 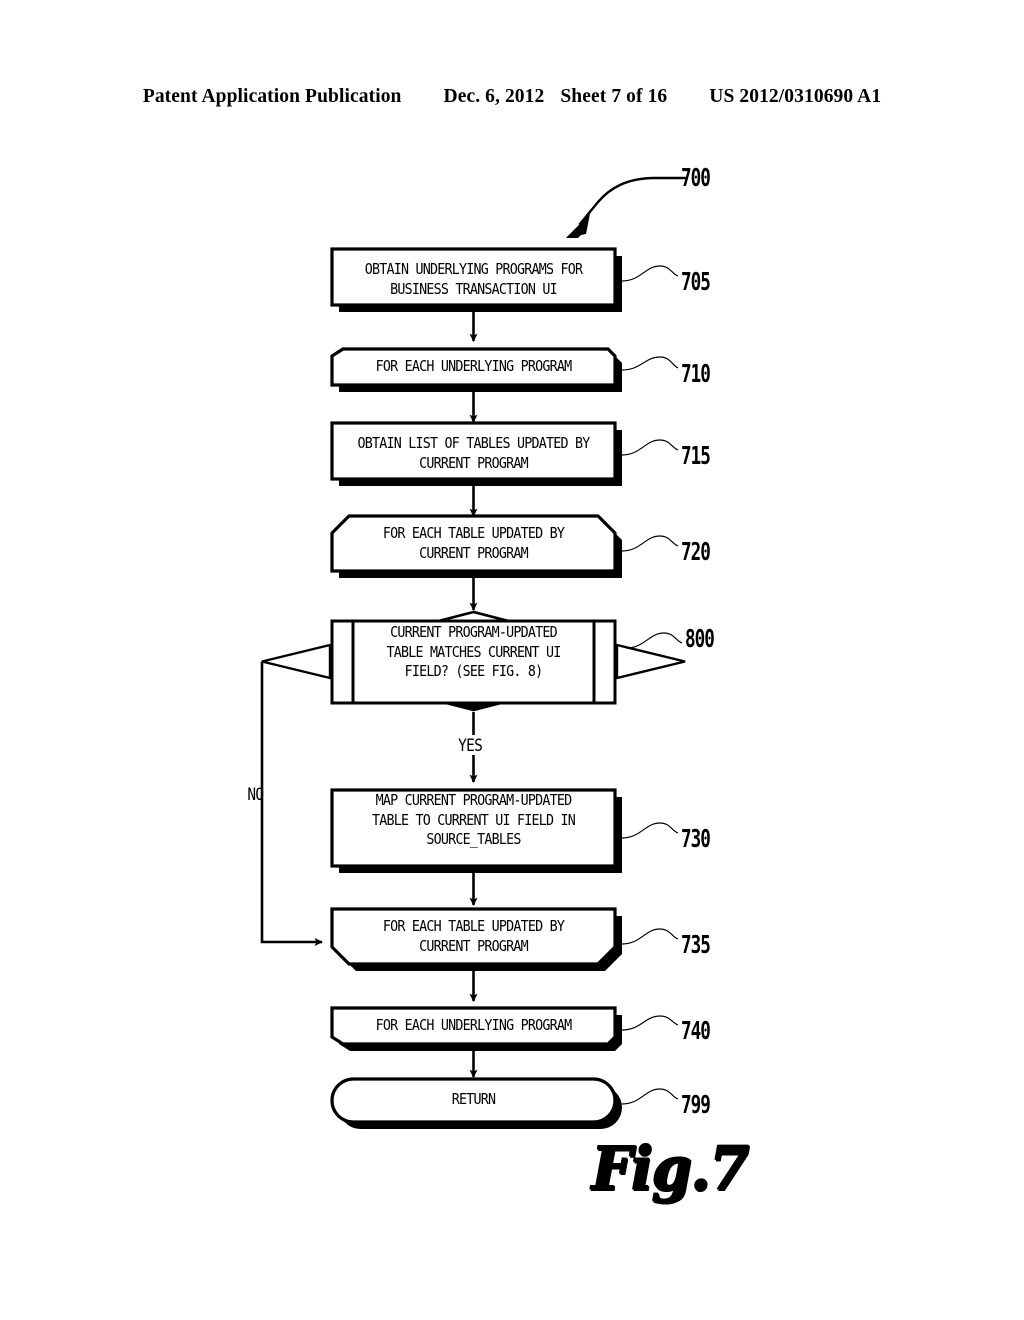 What do you see at coordinates (696, 456) in the screenshot?
I see `ref-numeral-715: 715` at bounding box center [696, 456].